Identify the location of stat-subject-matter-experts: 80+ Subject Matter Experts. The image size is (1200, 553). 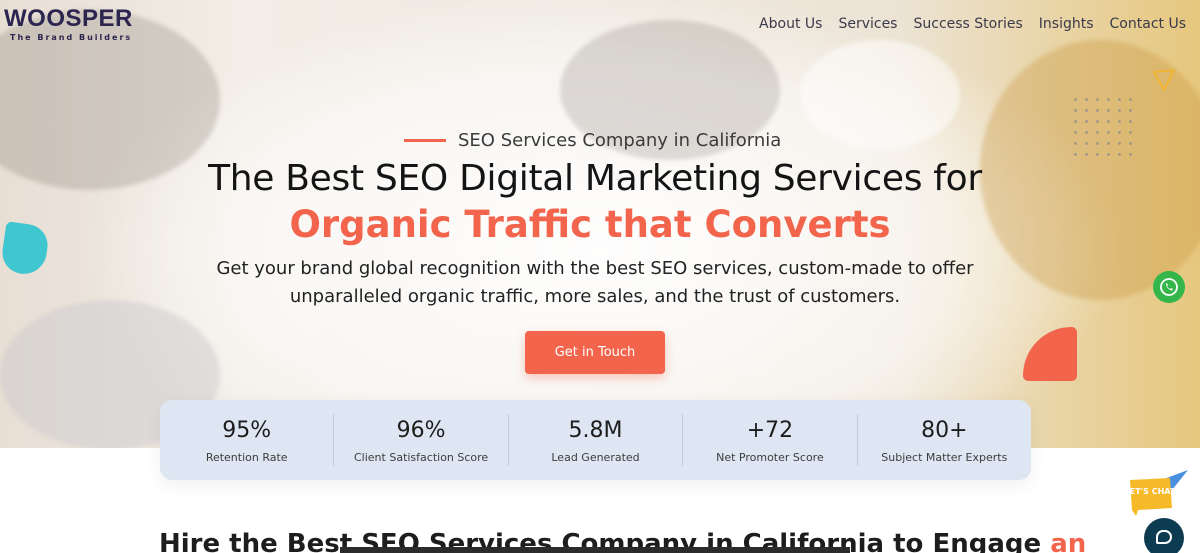
(944, 440).